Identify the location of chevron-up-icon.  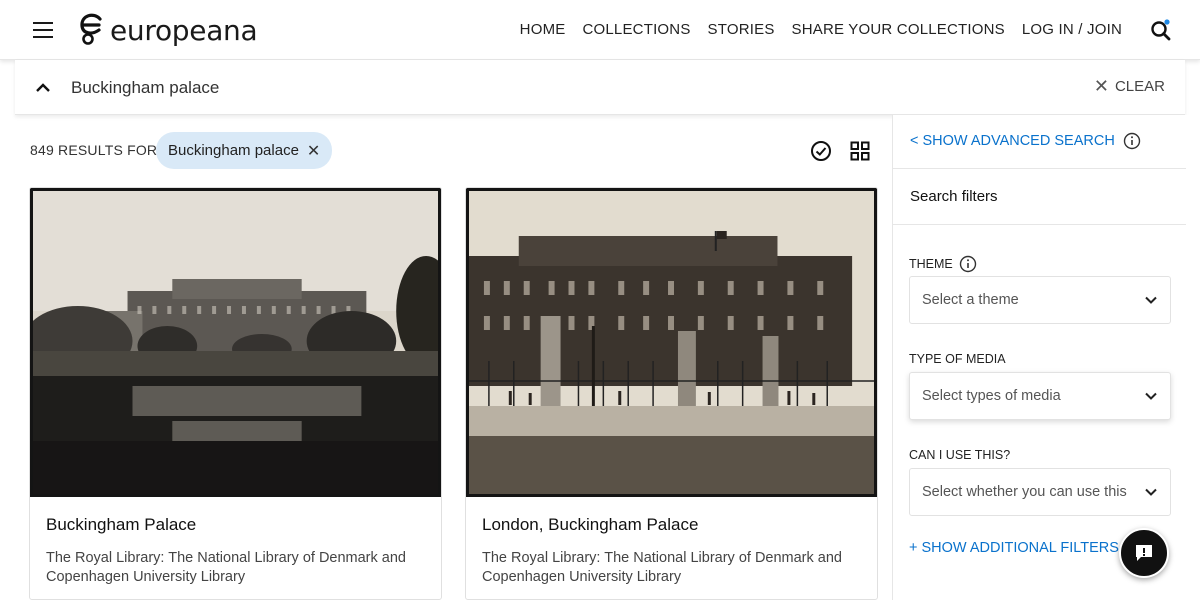
(43, 88).